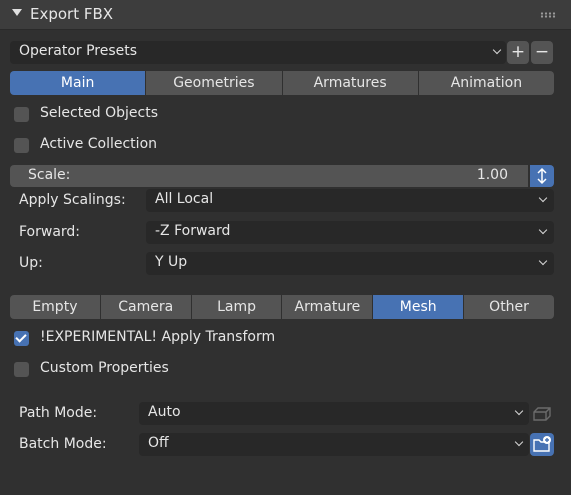  What do you see at coordinates (145, 307) in the screenshot?
I see `type-camera-toggle: Camera` at bounding box center [145, 307].